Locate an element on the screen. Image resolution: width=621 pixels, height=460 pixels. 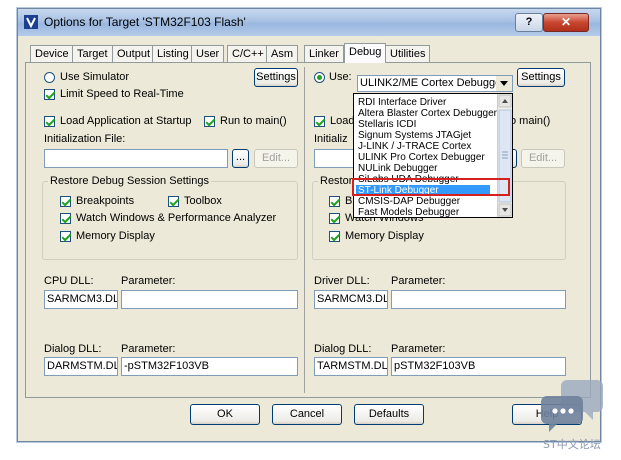
tab-listing: Listing is located at coordinates (173, 53).